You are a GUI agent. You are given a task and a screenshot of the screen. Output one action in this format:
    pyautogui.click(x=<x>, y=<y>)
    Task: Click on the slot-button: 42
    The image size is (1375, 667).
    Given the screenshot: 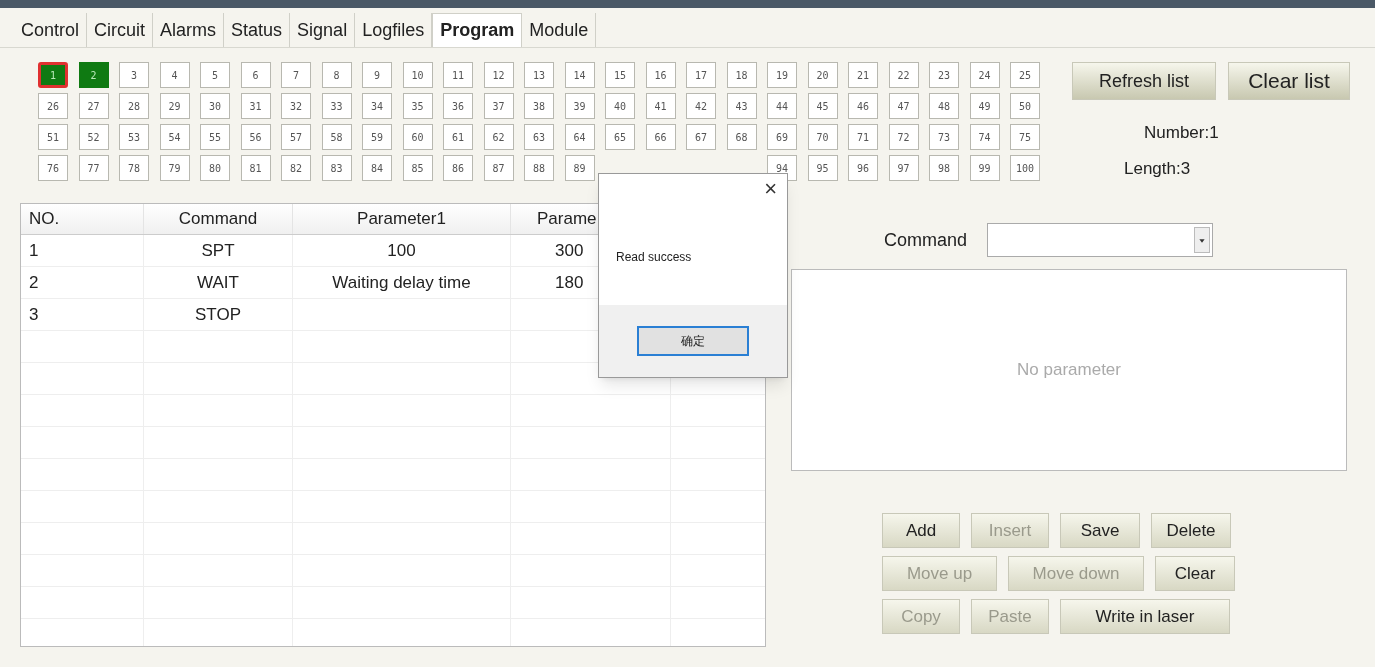 What is the action you would take?
    pyautogui.click(x=701, y=106)
    